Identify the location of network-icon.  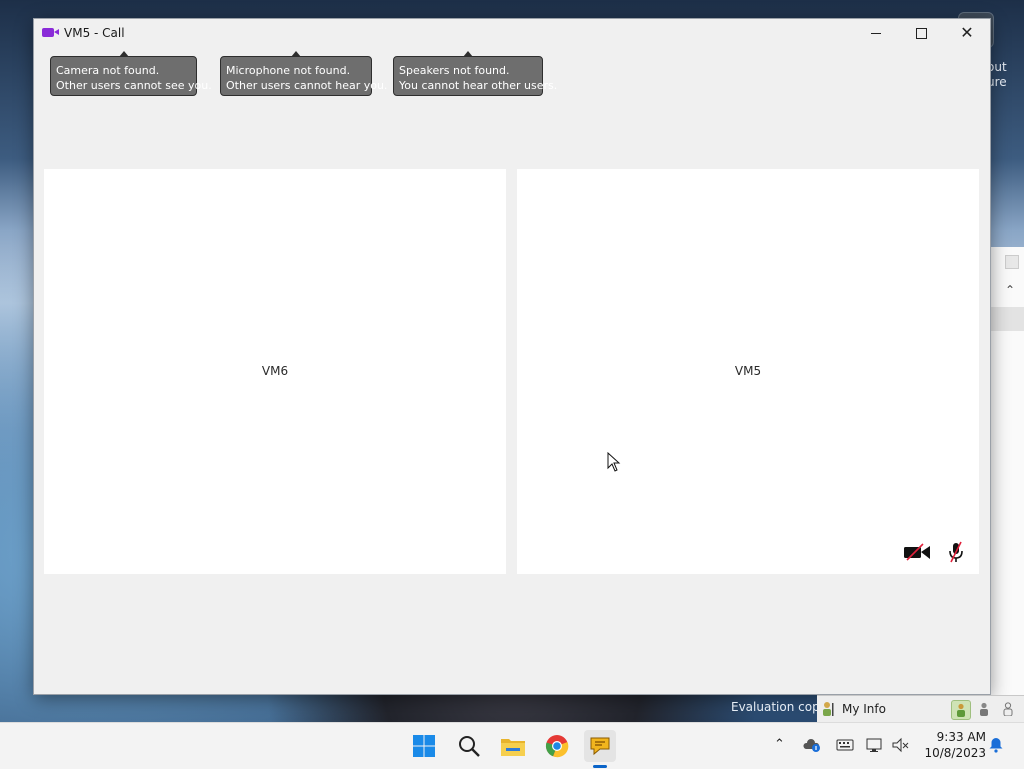
(875, 745).